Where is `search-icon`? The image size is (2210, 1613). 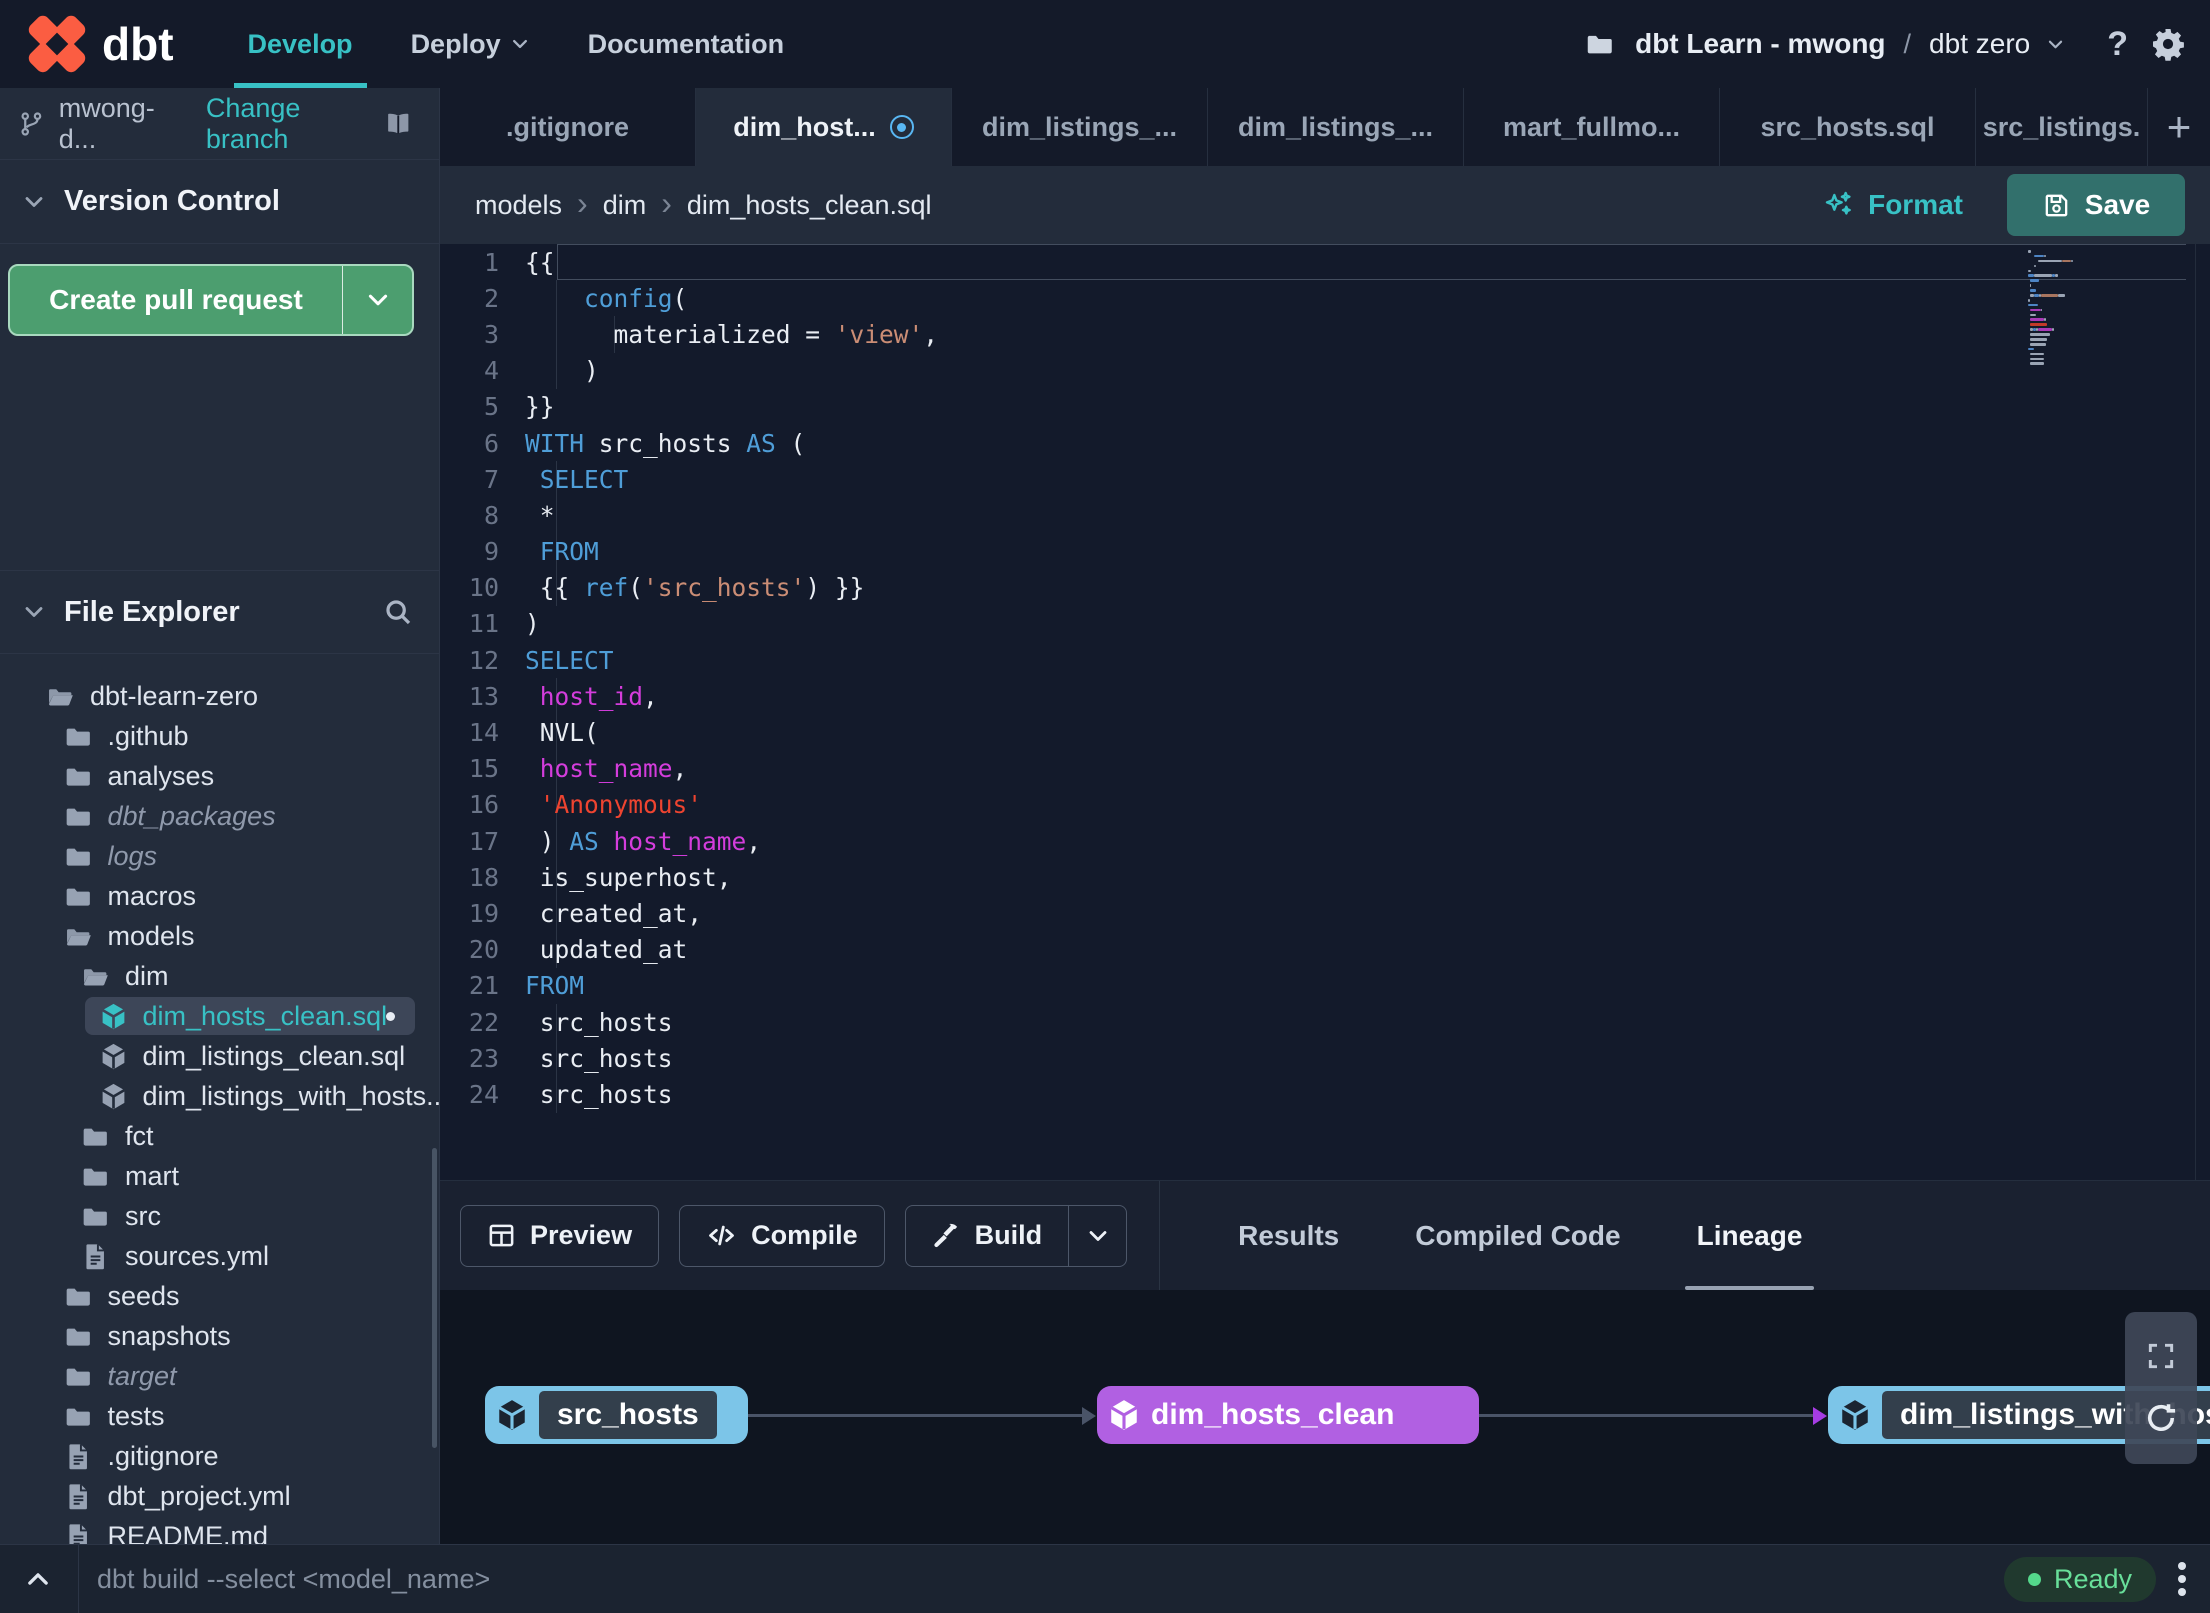 search-icon is located at coordinates (398, 612).